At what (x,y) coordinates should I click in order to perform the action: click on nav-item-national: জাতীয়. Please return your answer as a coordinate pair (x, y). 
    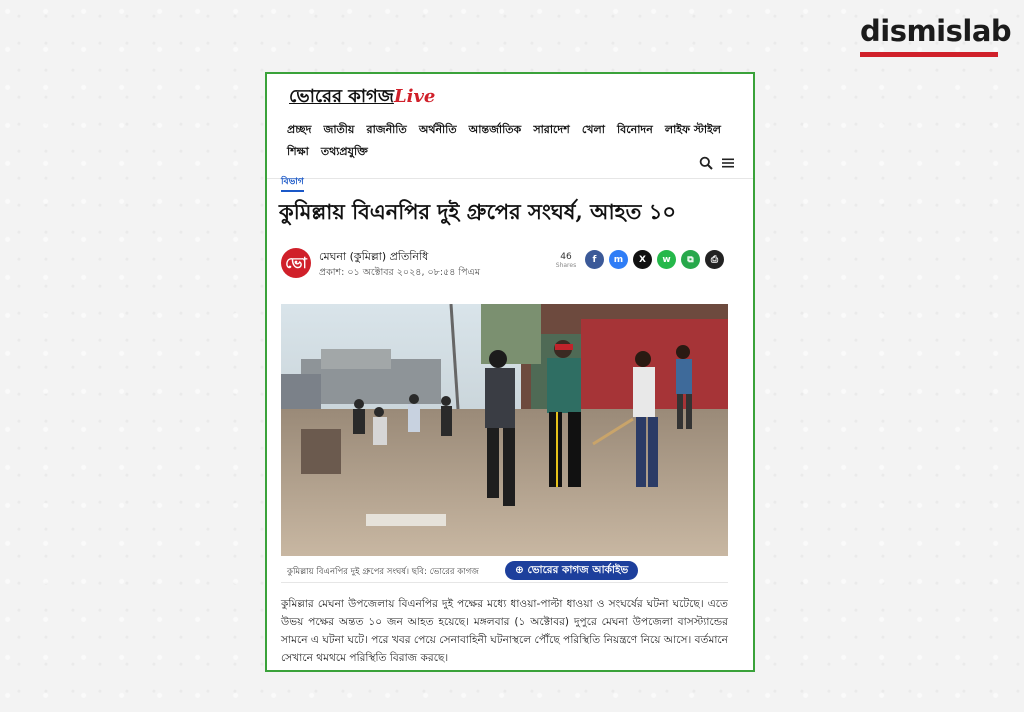
    Looking at the image, I should click on (339, 130).